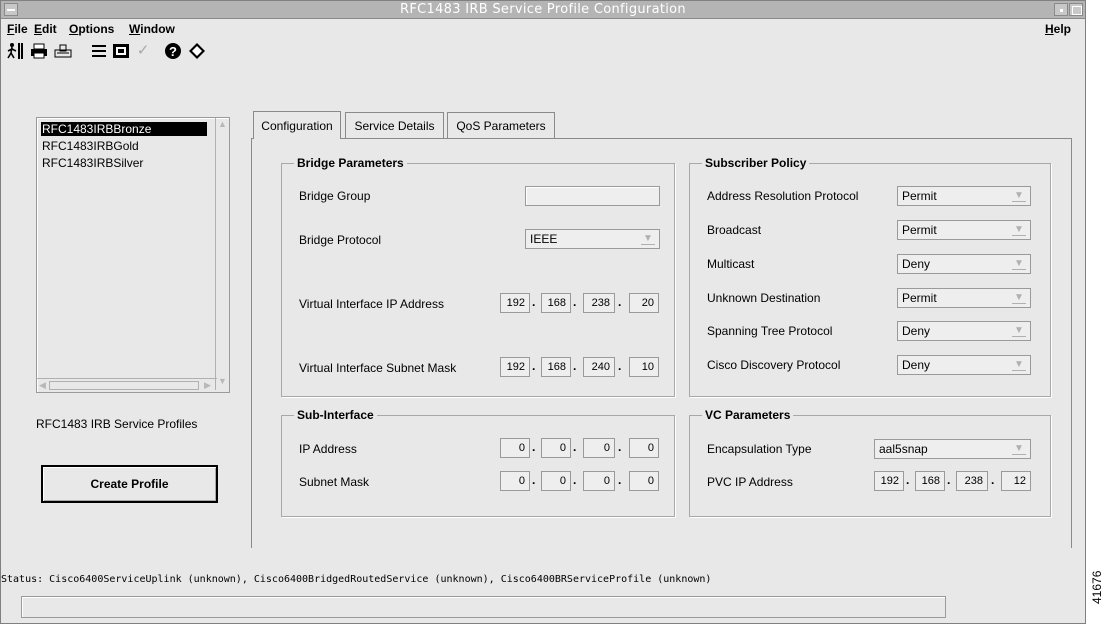 This screenshot has width=1108, height=624. Describe the element at coordinates (644, 303) in the screenshot. I see `vi-ip-octet: 20` at that location.